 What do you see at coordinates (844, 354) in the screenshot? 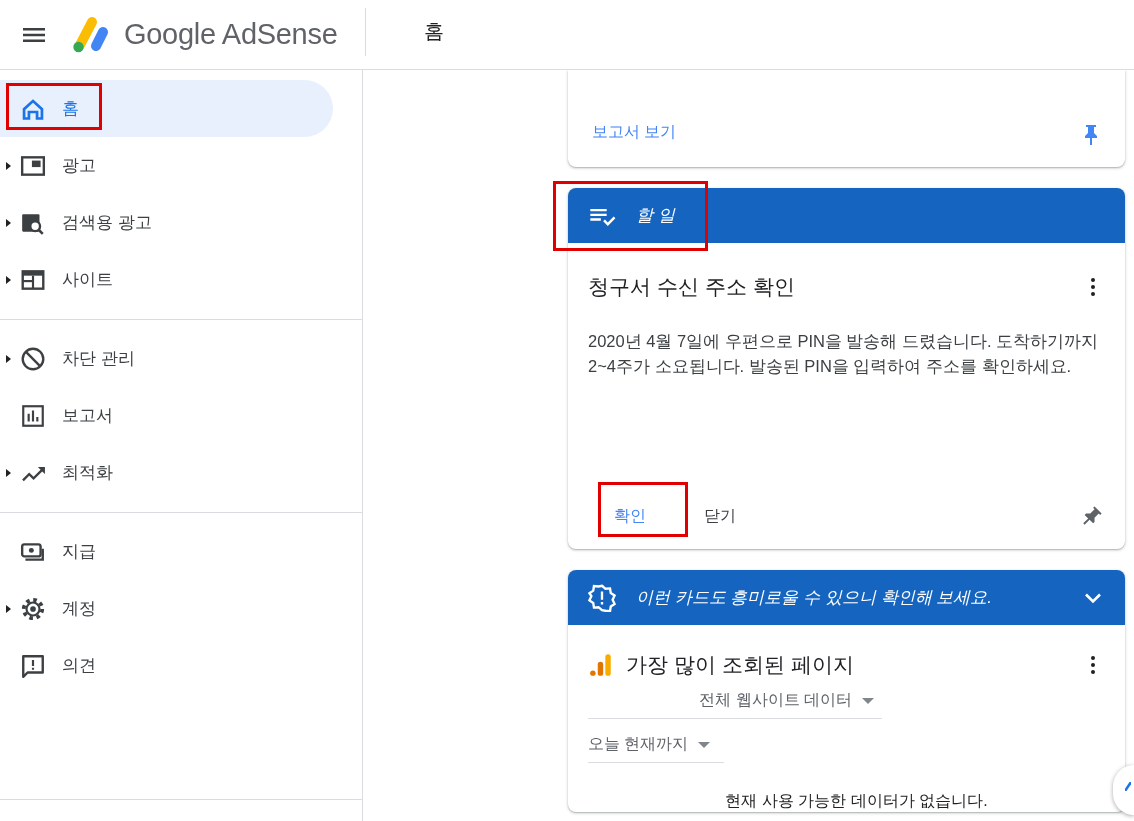
I see `card-text: 2020년 4월 7일에 우편으로 PIN을 발송해 드렸습니다. 도착하기까지 2~4주가 소요됩니다. 발송된 PIN을 입력하여 주소를 확인하세요.` at bounding box center [844, 354].